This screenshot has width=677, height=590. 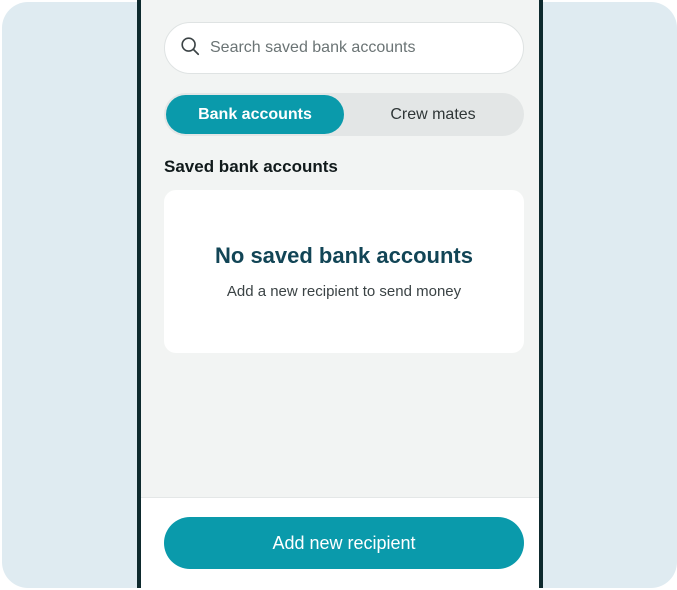 I want to click on search-bar, so click(x=344, y=48).